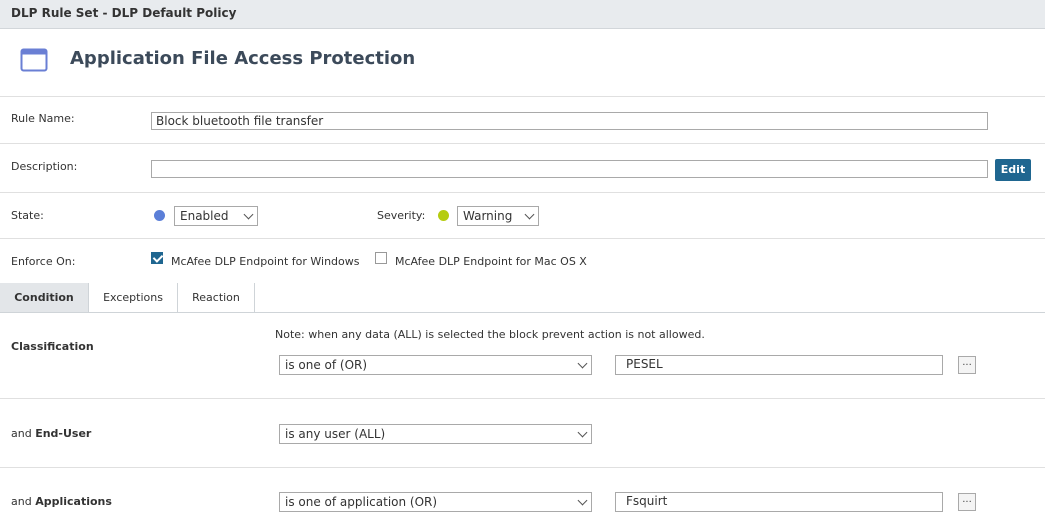 The height and width of the screenshot is (525, 1045). What do you see at coordinates (51, 433) in the screenshot?
I see `end-user-label: and End-User` at bounding box center [51, 433].